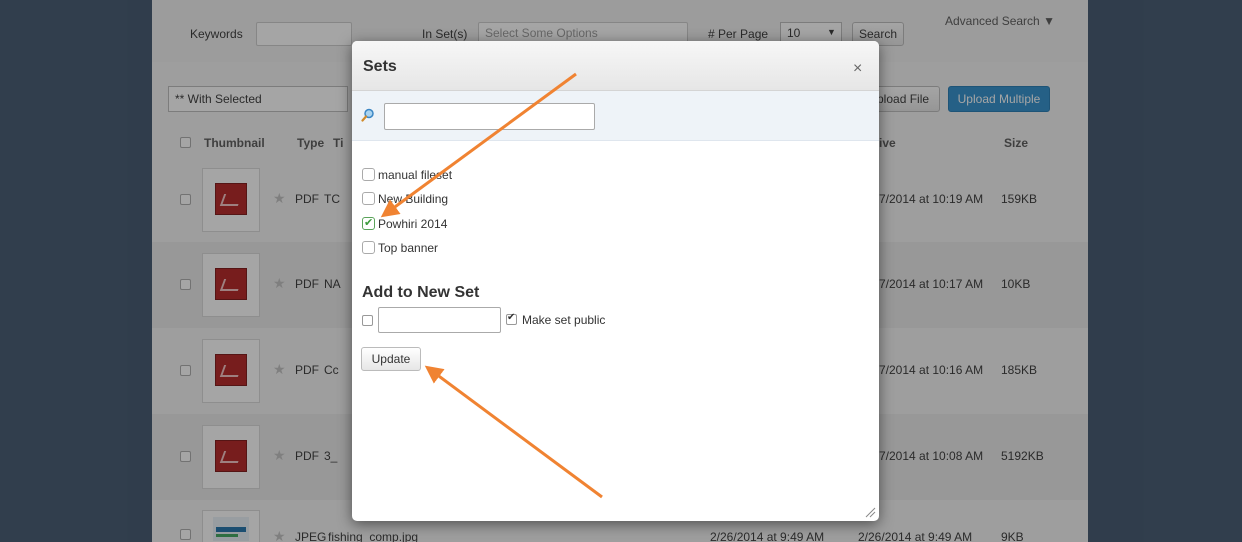 The image size is (1242, 542). What do you see at coordinates (491, 285) in the screenshot?
I see `annotation-arrows` at bounding box center [491, 285].